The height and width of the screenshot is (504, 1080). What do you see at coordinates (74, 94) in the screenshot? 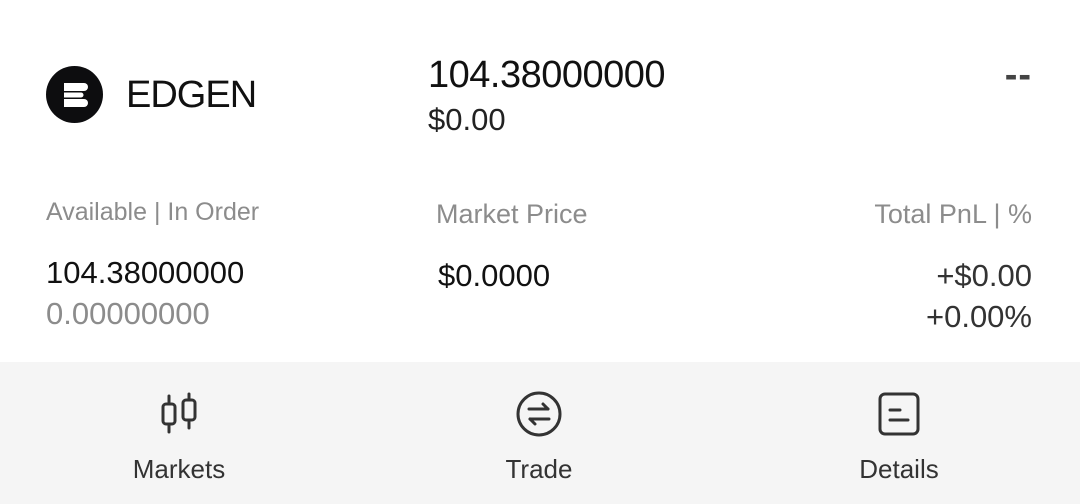
I see `edgen-logo-icon` at bounding box center [74, 94].